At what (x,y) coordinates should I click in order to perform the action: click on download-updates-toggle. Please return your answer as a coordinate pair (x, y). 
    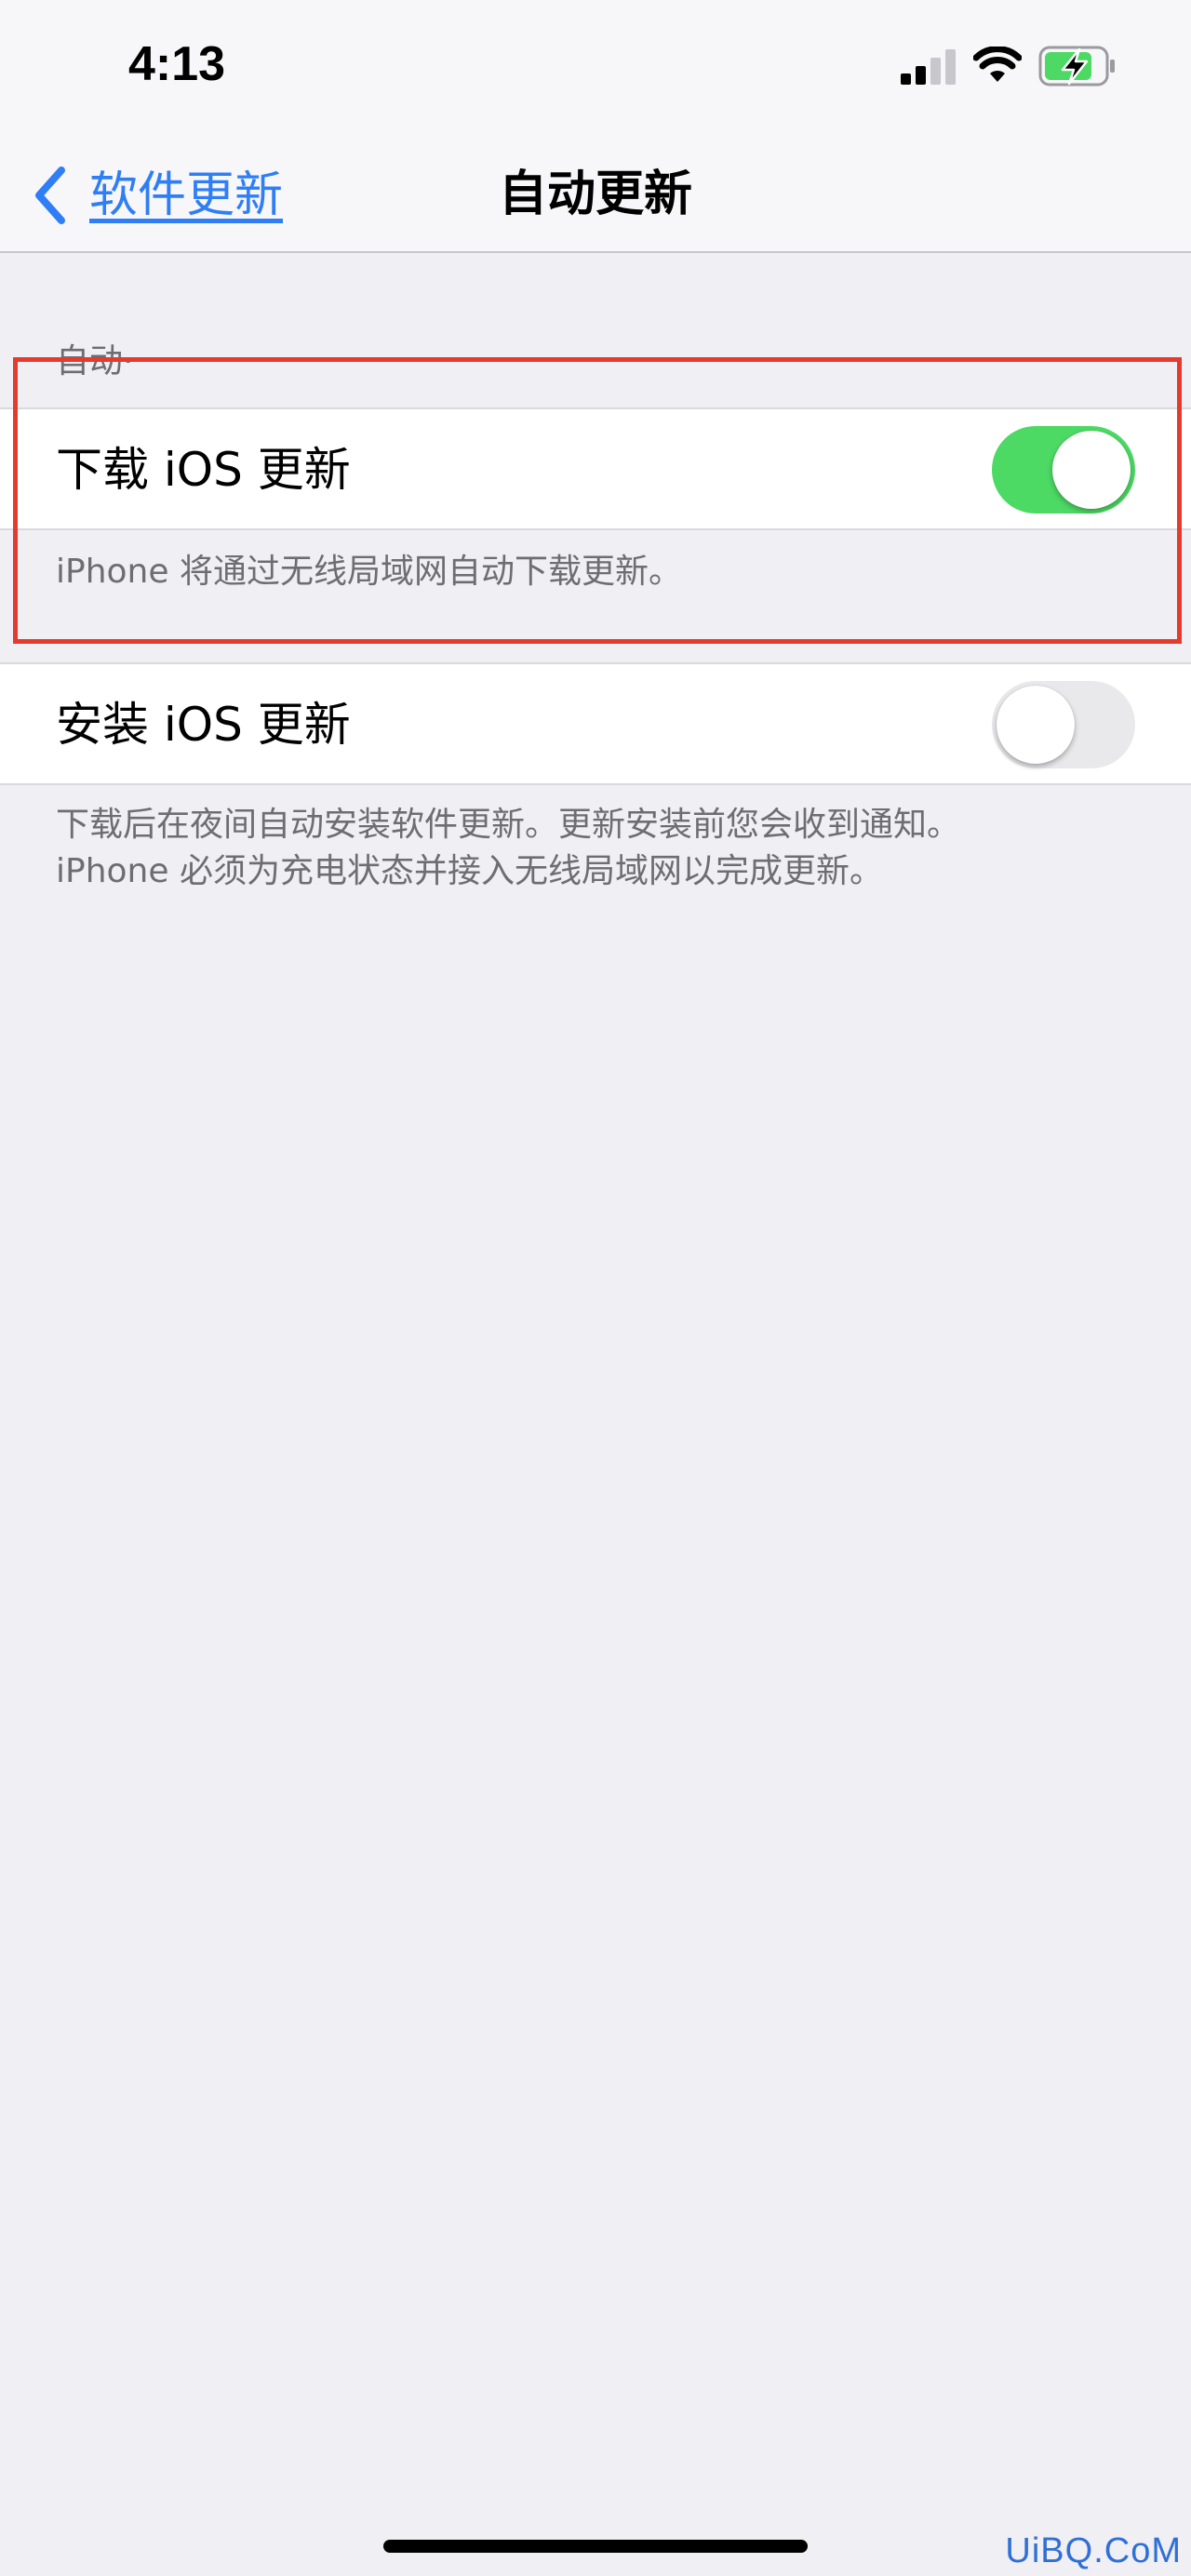
    Looking at the image, I should click on (1063, 470).